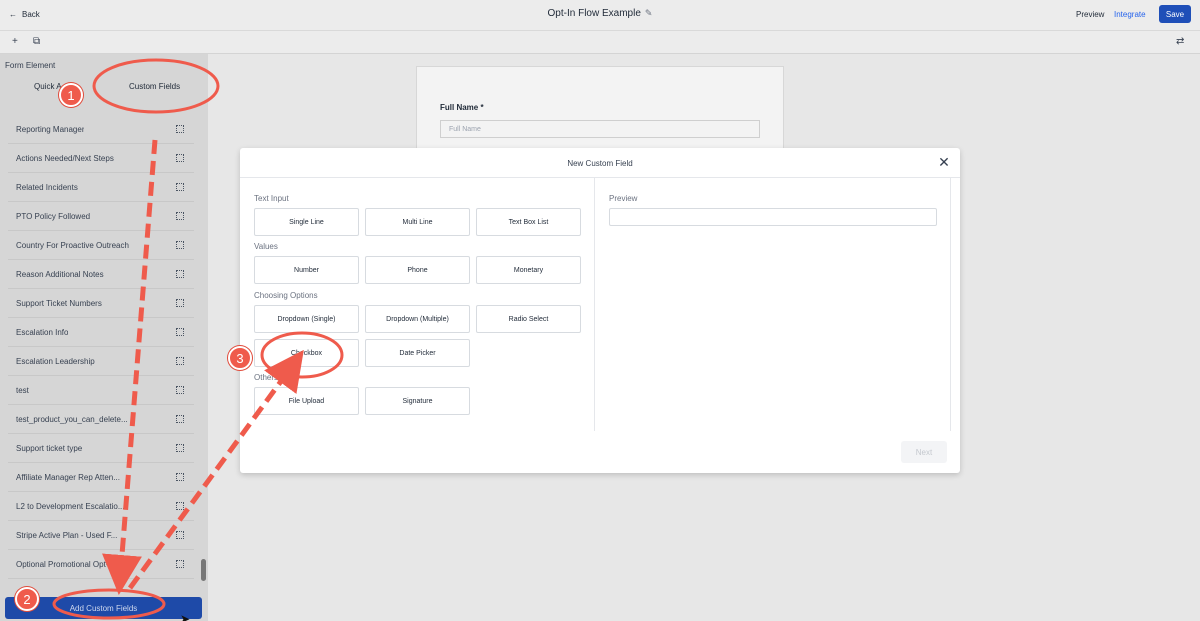  Describe the element at coordinates (600, 42) in the screenshot. I see `toolbar: + ⧉ ⇄` at that location.